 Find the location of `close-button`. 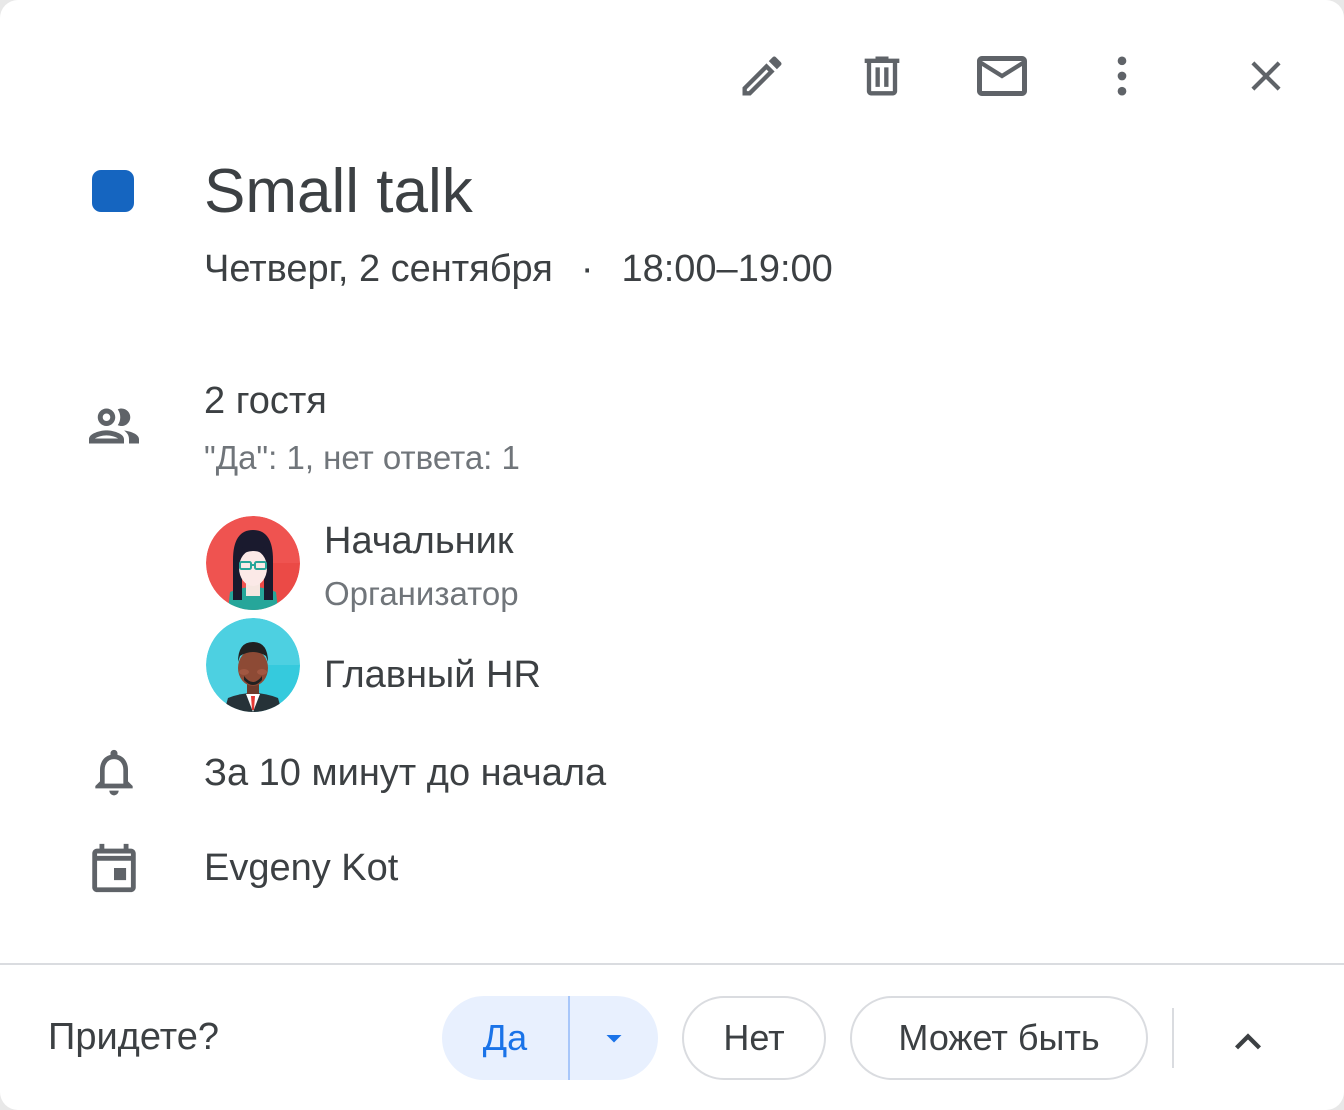

close-button is located at coordinates (1266, 76).